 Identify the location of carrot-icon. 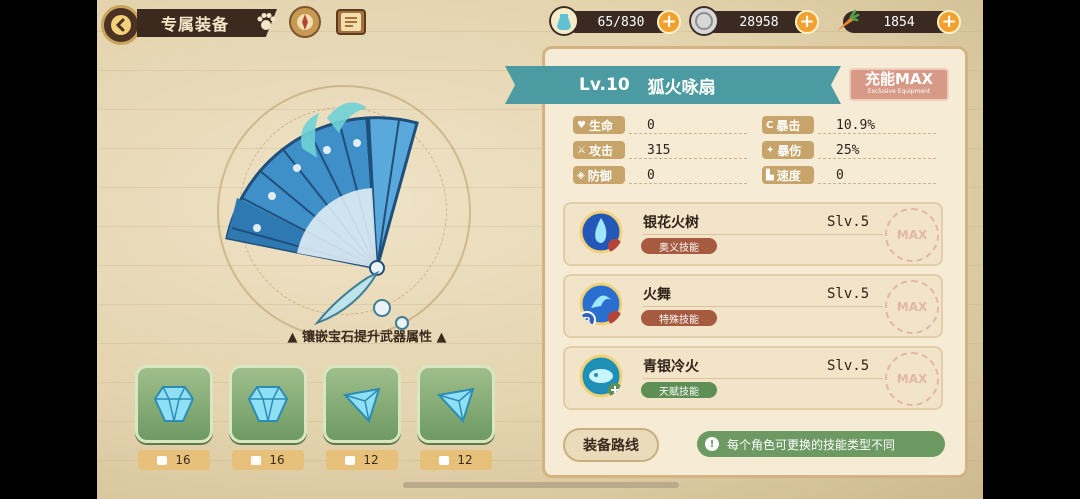
(848, 20).